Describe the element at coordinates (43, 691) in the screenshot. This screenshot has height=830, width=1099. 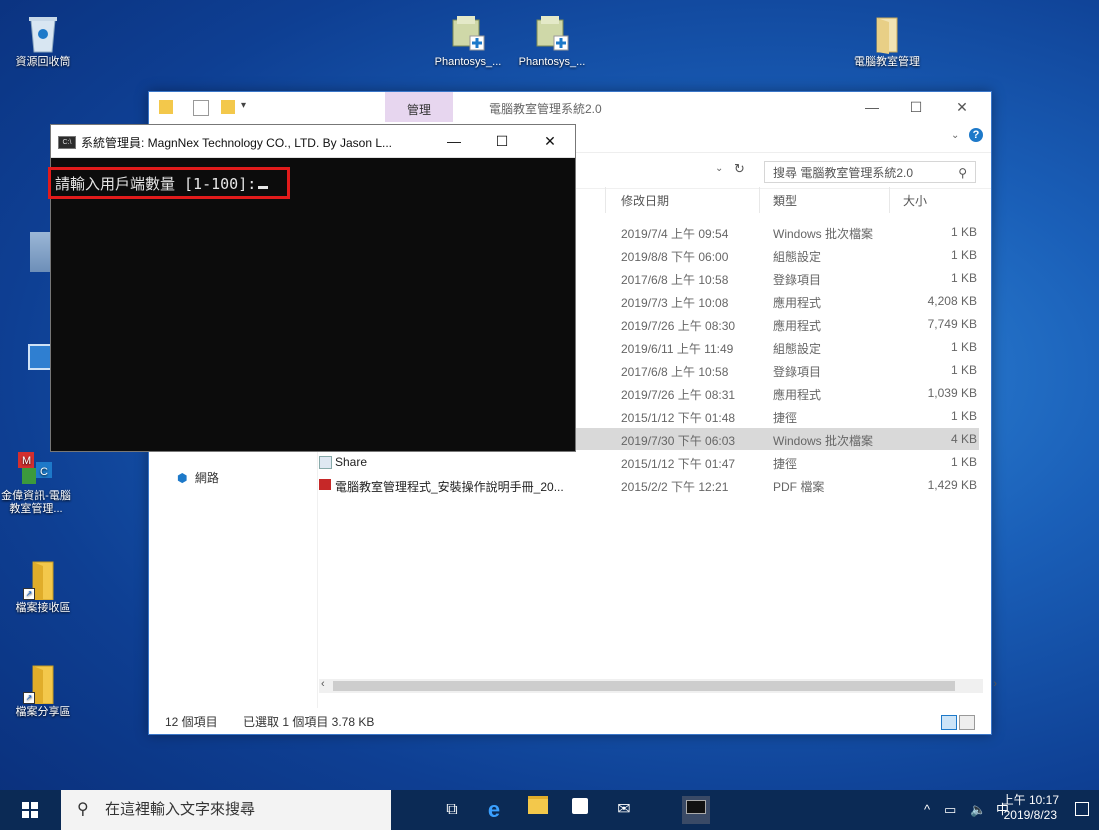
I see `desktop-icon-share-folder: ↗ 檔案分享區` at that location.